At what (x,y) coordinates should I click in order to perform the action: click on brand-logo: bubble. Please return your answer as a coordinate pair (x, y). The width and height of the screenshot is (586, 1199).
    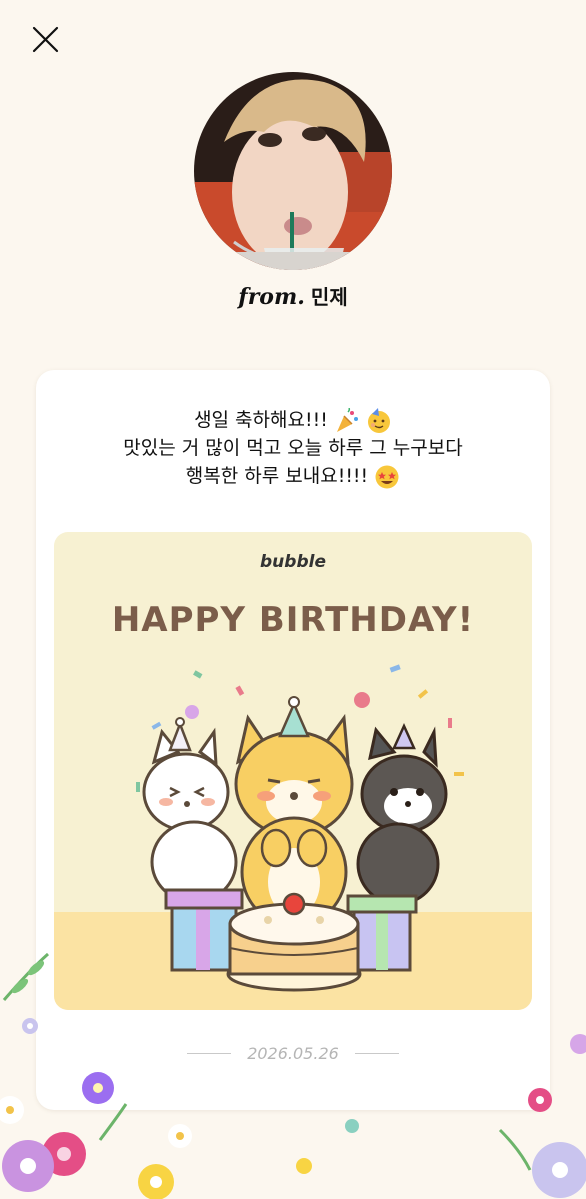
    Looking at the image, I should click on (293, 562).